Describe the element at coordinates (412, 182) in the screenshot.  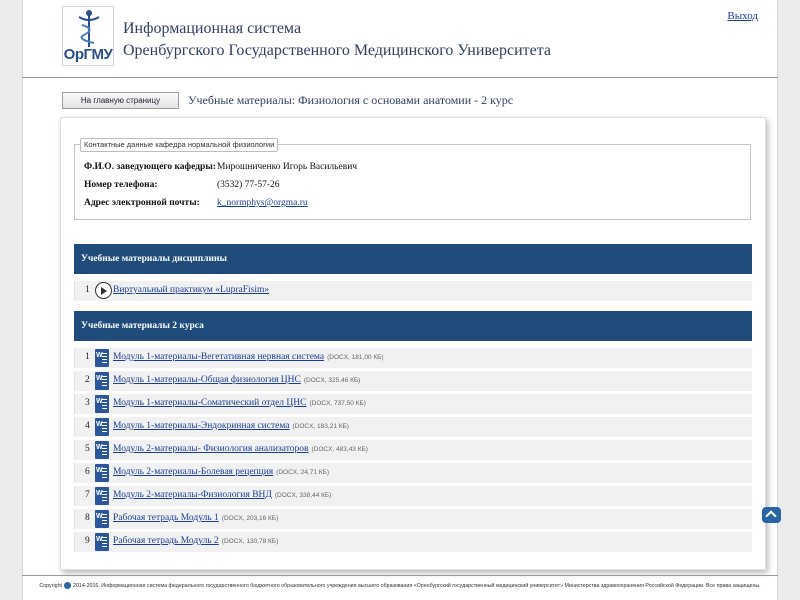
I see `contact-box` at that location.